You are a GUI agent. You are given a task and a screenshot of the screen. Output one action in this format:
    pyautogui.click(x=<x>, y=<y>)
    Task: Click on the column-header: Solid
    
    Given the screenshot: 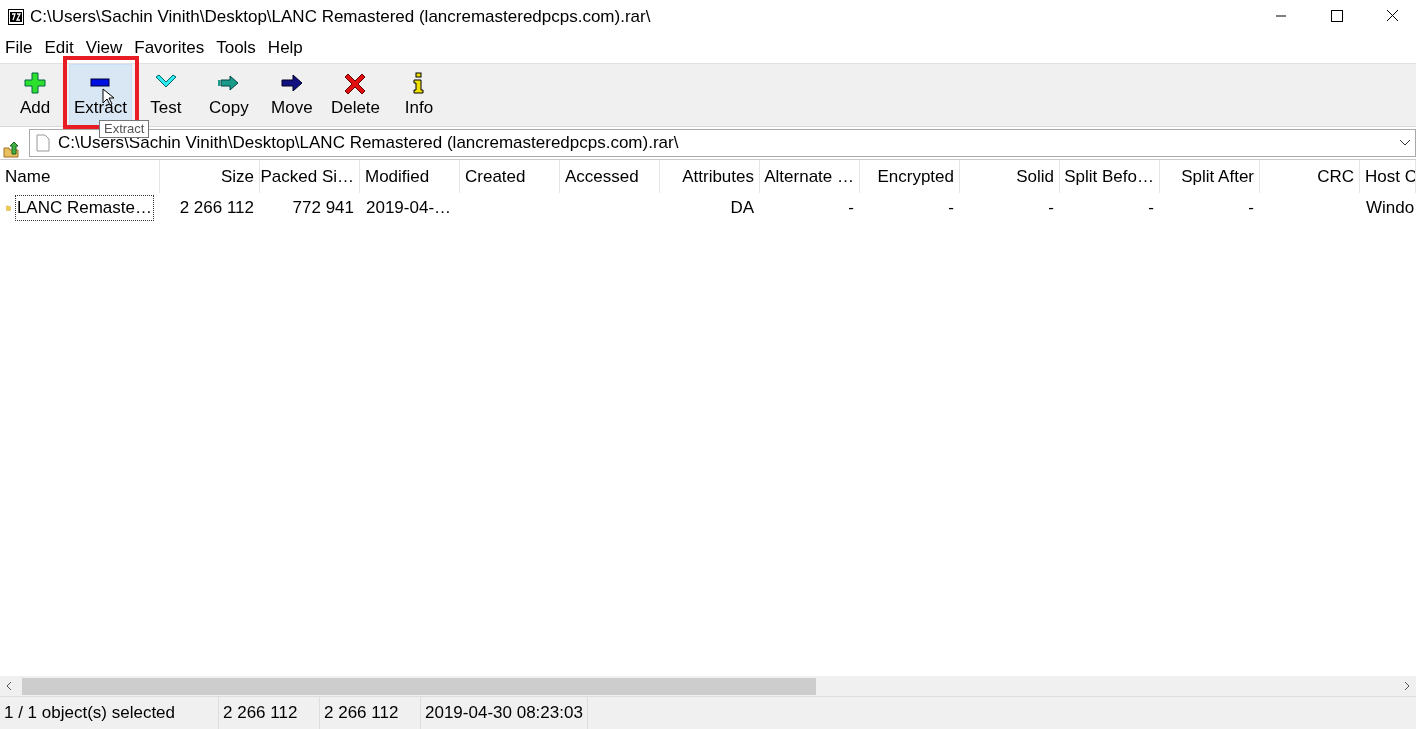 What is the action you would take?
    pyautogui.click(x=1010, y=176)
    